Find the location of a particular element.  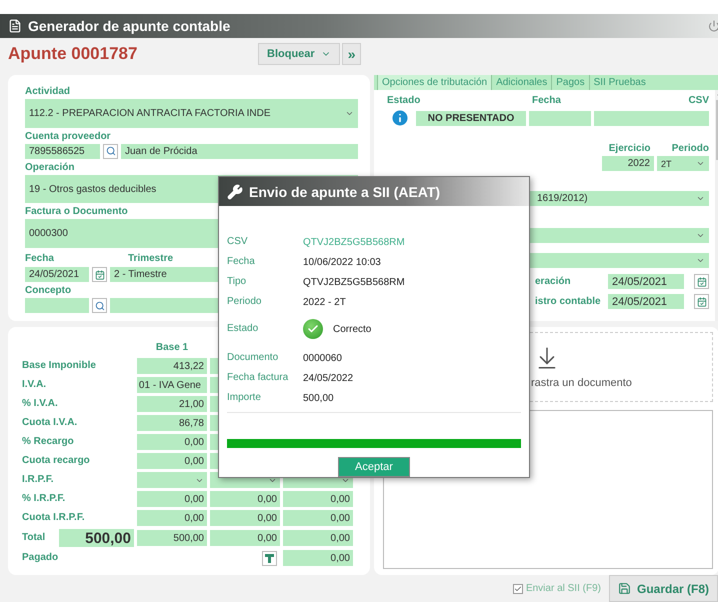

field-label: Documento is located at coordinates (253, 358).